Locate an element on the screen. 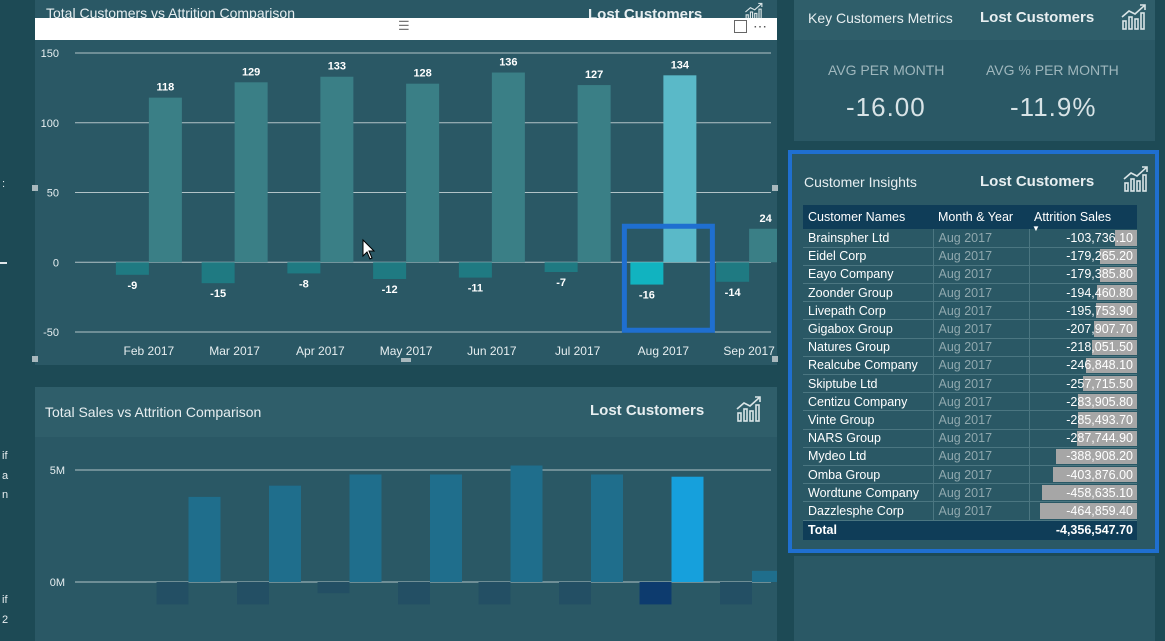 This screenshot has width=1165, height=641. y-tick-label: 0M is located at coordinates (57, 583).